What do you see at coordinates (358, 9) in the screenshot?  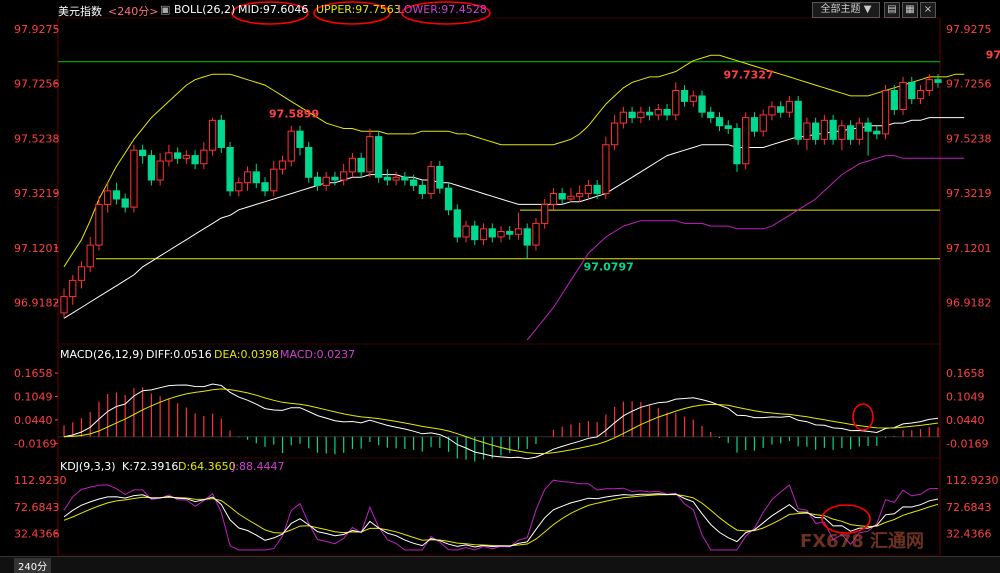 I see `boll-upper-value: UPPER:97.7563` at bounding box center [358, 9].